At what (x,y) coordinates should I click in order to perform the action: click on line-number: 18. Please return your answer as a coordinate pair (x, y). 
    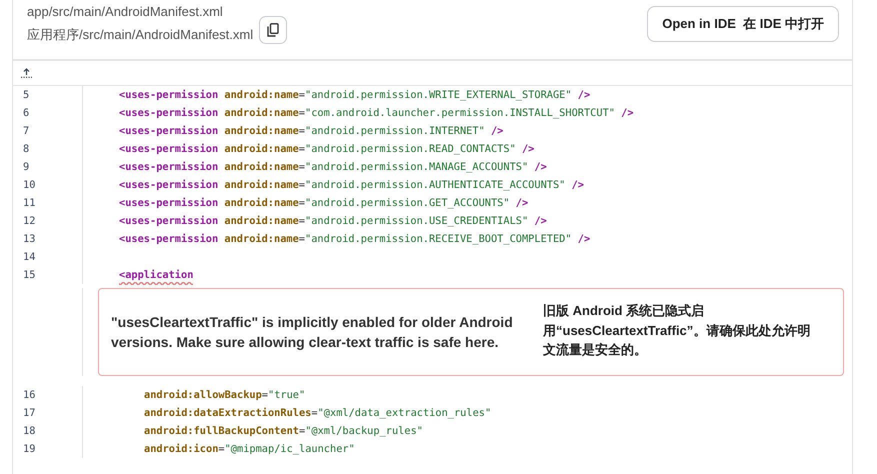
    Looking at the image, I should click on (29, 431).